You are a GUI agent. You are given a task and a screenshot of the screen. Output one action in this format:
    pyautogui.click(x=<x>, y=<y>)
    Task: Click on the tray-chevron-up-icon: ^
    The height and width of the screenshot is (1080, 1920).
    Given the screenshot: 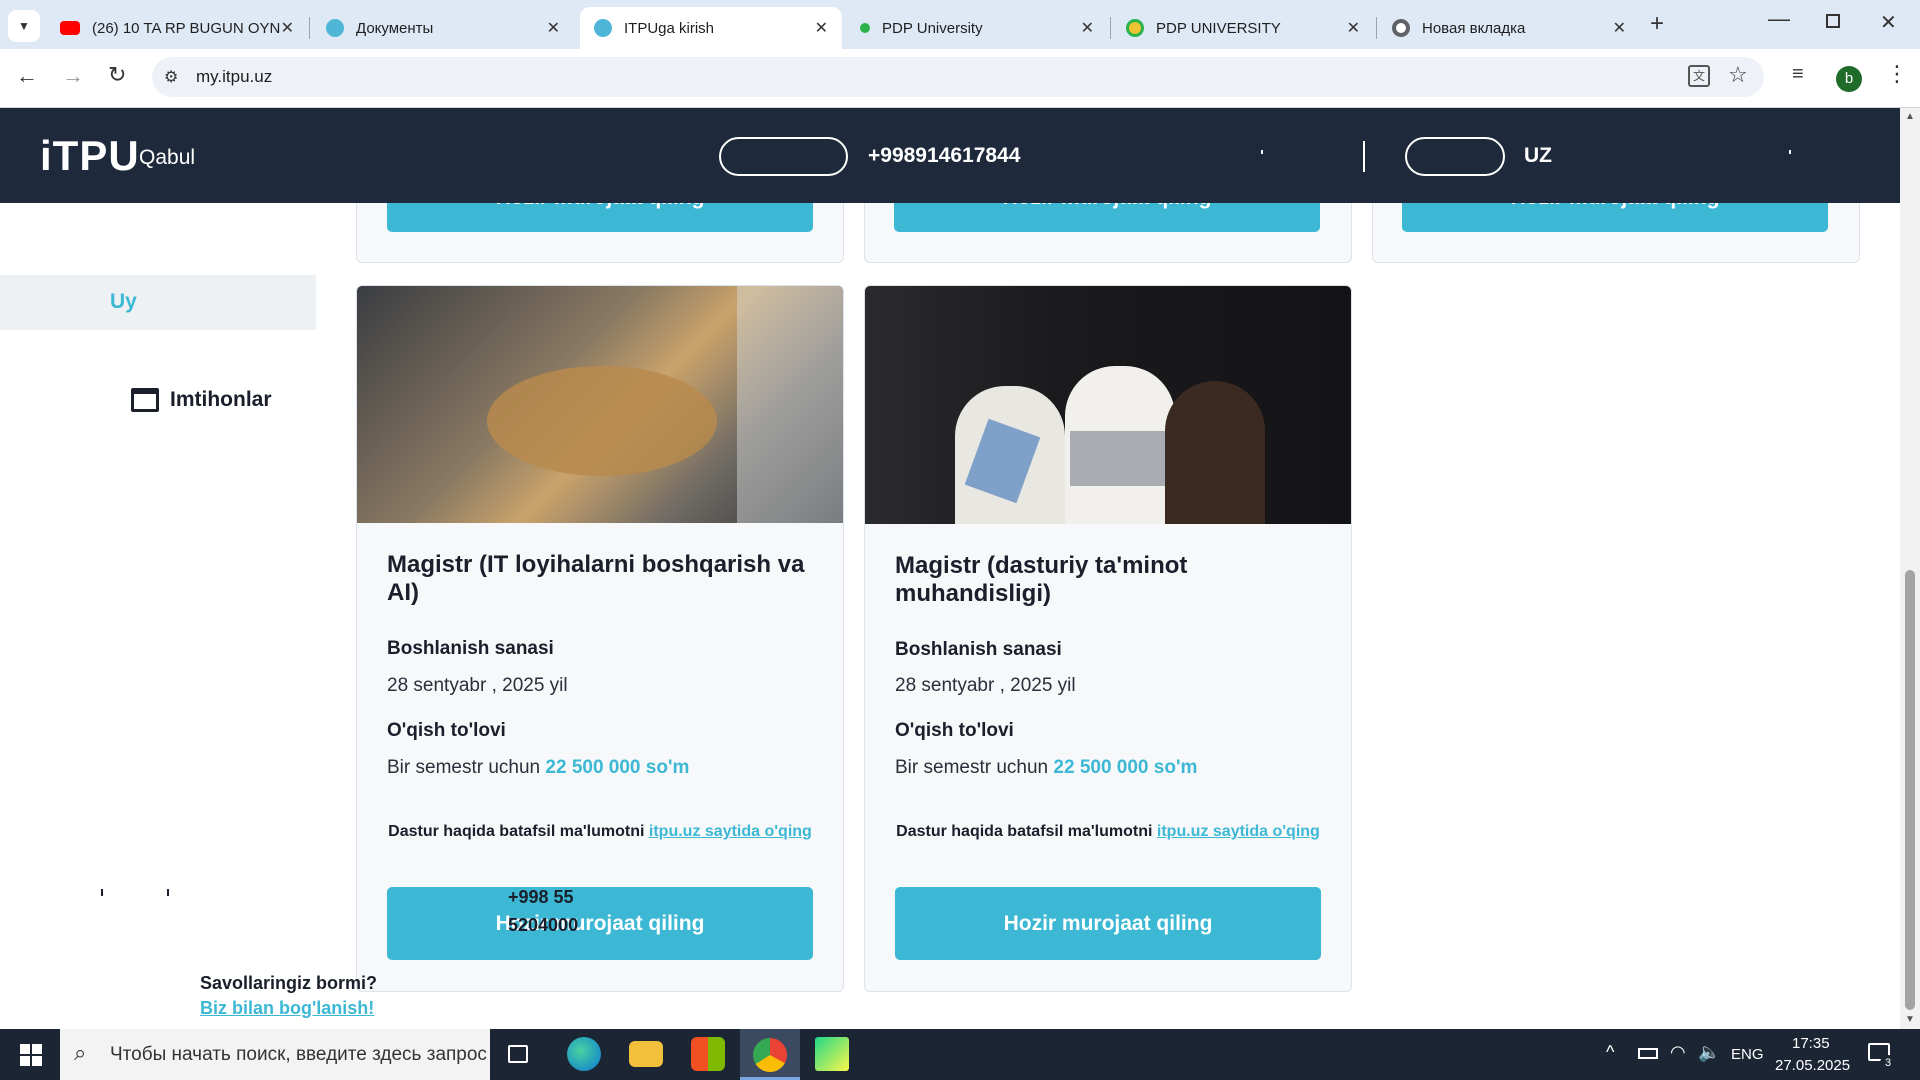 What is the action you would take?
    pyautogui.click(x=1610, y=1052)
    